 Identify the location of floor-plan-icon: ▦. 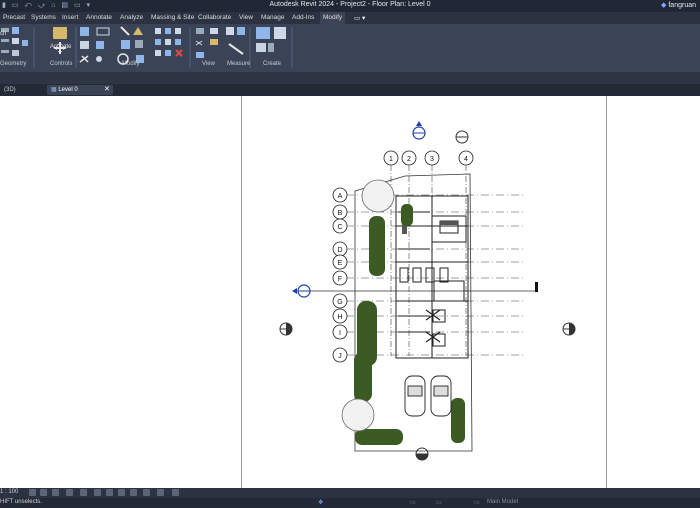
(54, 90).